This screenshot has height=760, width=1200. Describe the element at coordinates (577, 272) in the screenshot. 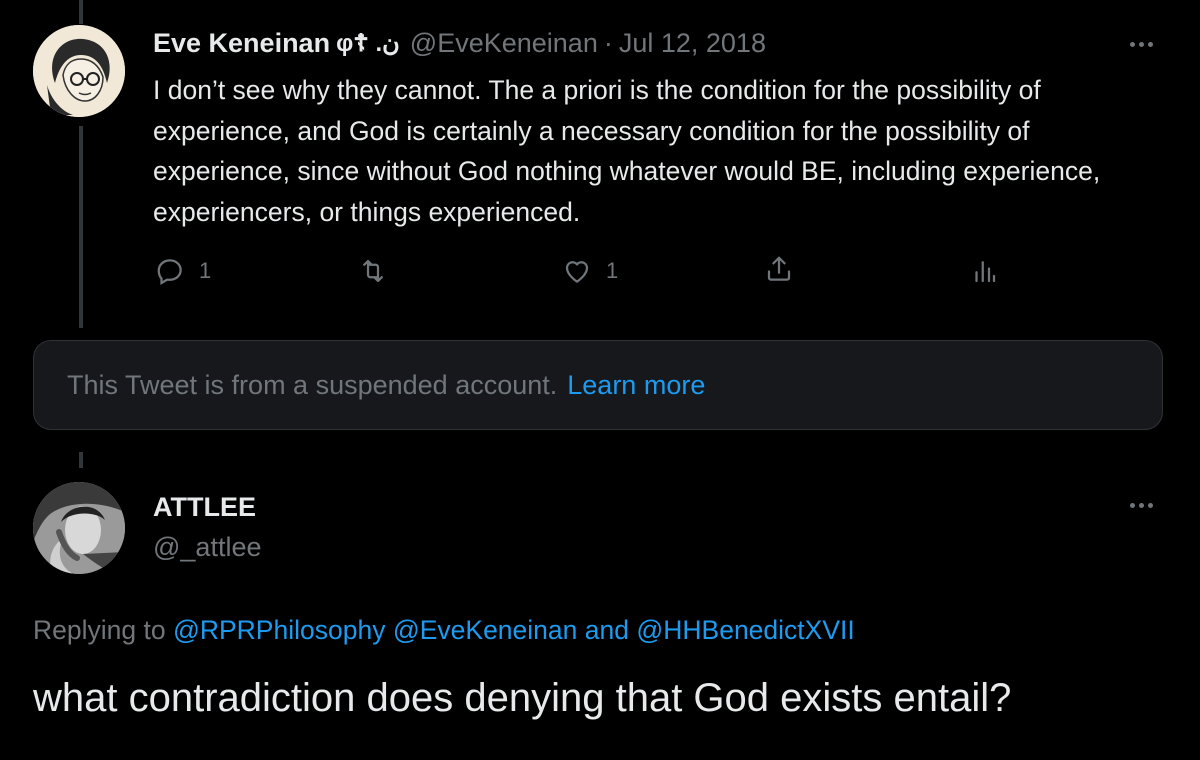

I see `like-icon` at that location.